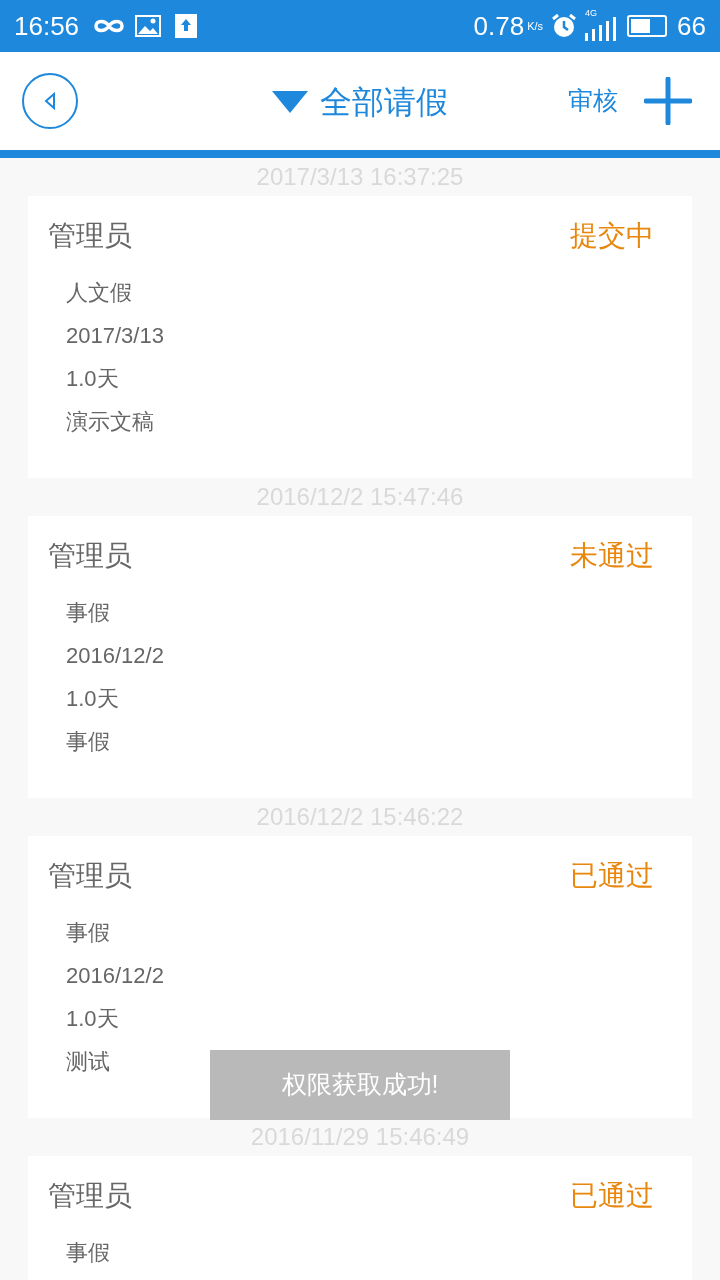 The image size is (720, 1280). What do you see at coordinates (47, 26) in the screenshot?
I see `clock-time: 16:56` at bounding box center [47, 26].